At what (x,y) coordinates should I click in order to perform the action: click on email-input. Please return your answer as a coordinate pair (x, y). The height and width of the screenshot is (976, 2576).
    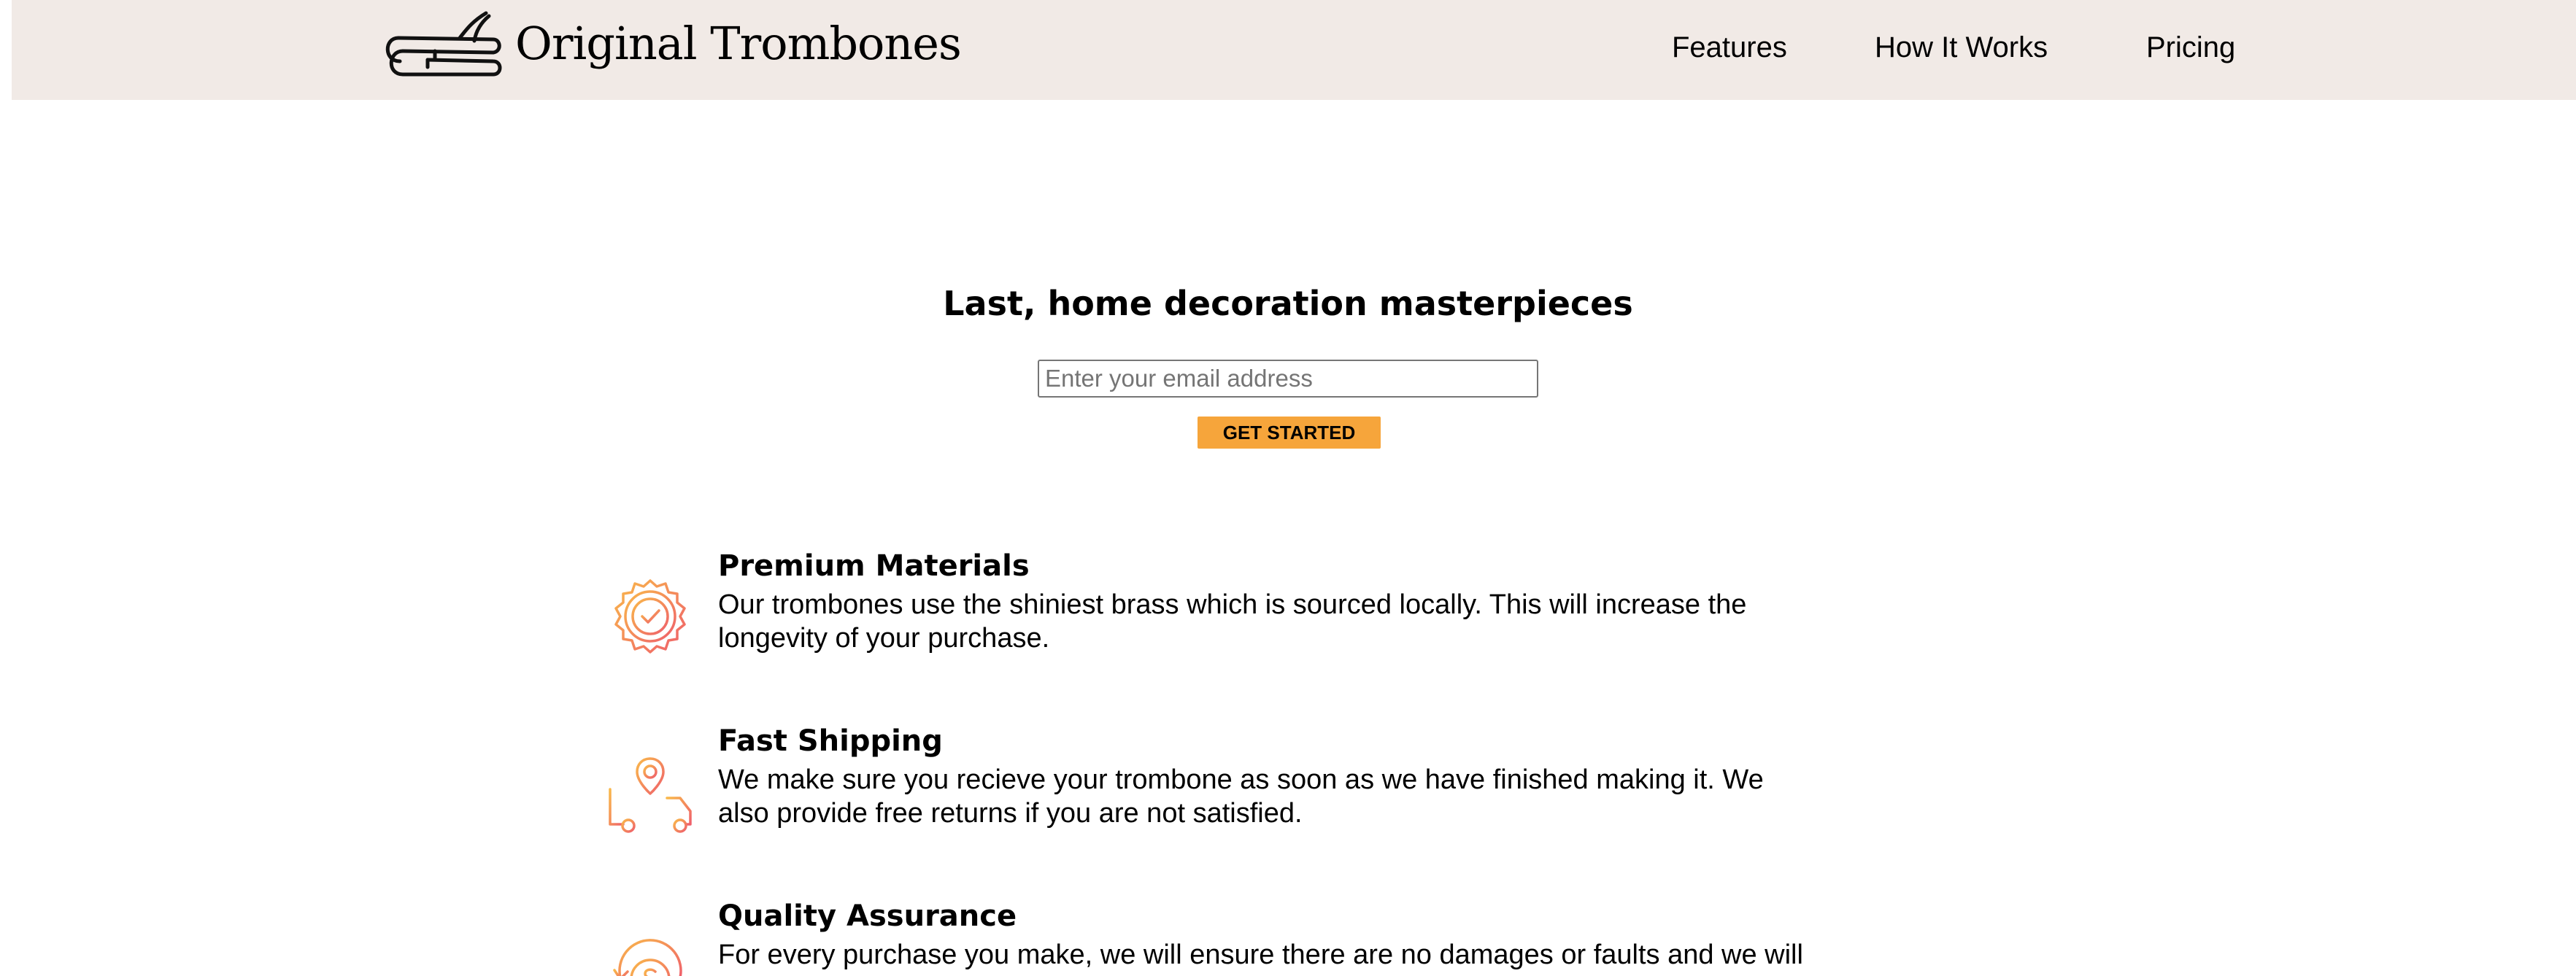
    Looking at the image, I should click on (1288, 379).